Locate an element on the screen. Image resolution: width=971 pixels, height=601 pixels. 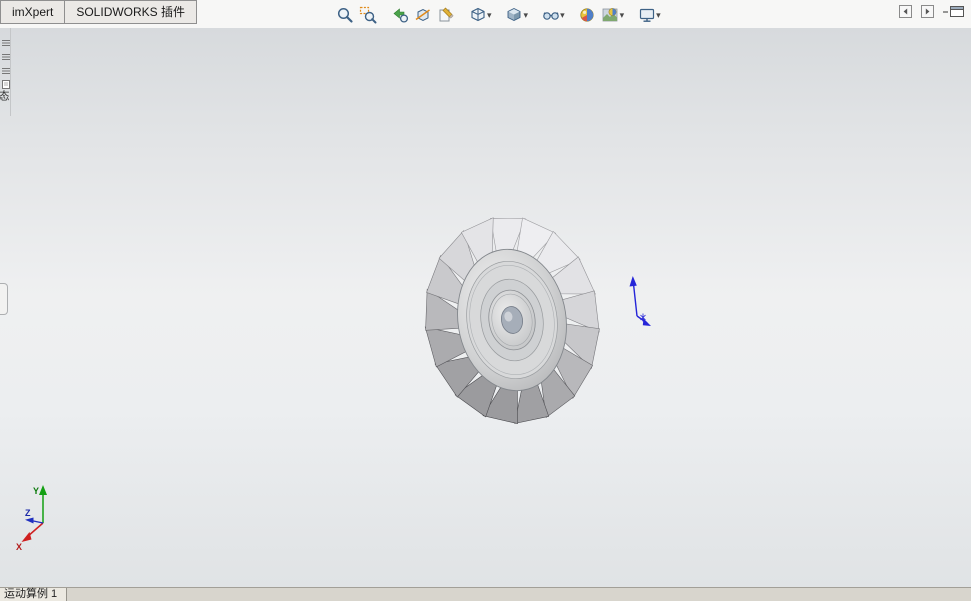
collapse-pane-forward-button is located at coordinates (927, 14).